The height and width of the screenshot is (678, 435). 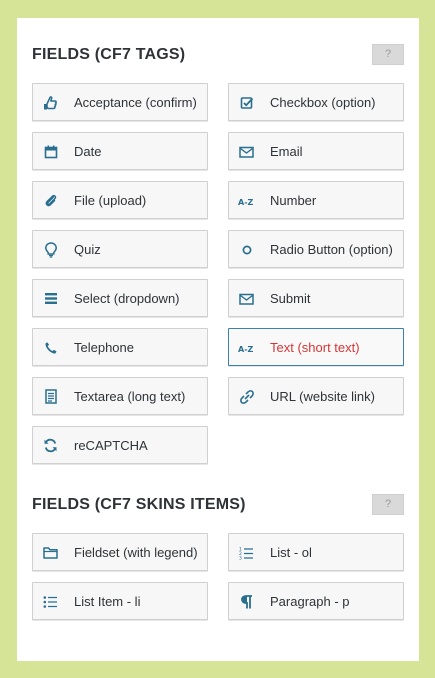 What do you see at coordinates (246, 552) in the screenshot?
I see `ordered-list-icon: 123` at bounding box center [246, 552].